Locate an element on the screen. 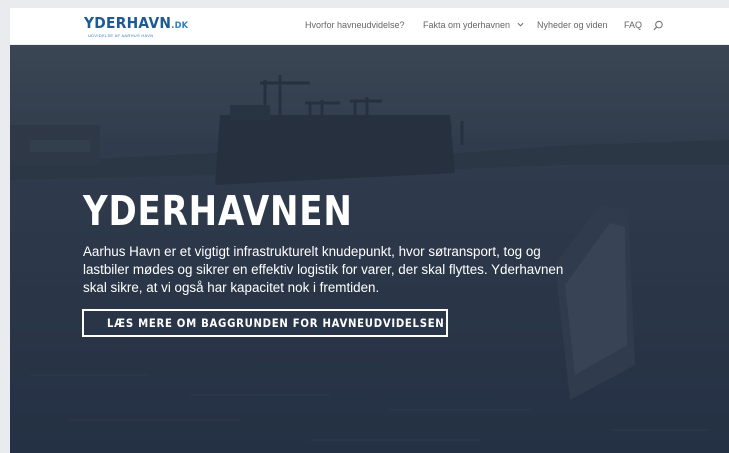 The image size is (729, 453). hero-title: YDERHAVNEN is located at coordinates (218, 211).